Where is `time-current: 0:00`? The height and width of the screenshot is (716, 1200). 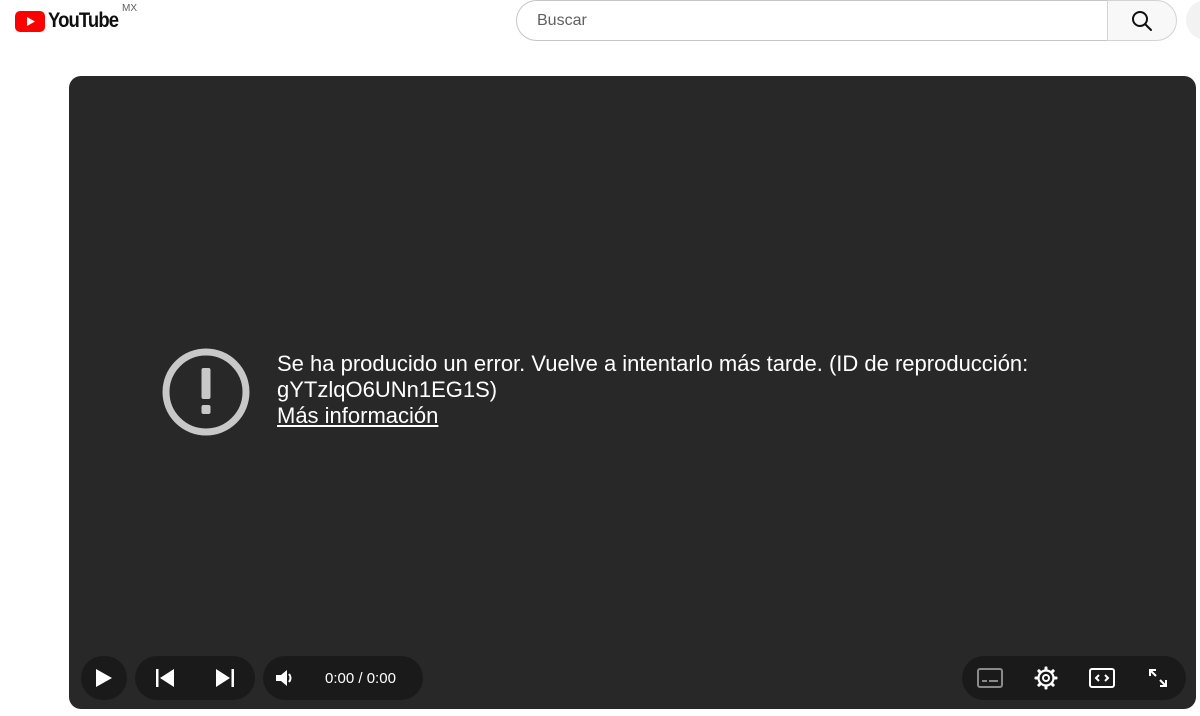
time-current: 0:00 is located at coordinates (340, 678).